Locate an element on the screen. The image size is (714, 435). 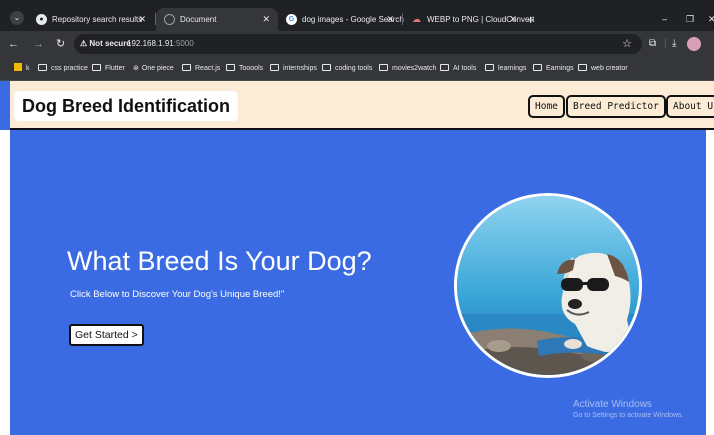
one-piece-icon: ⊛ is located at coordinates (136, 68).